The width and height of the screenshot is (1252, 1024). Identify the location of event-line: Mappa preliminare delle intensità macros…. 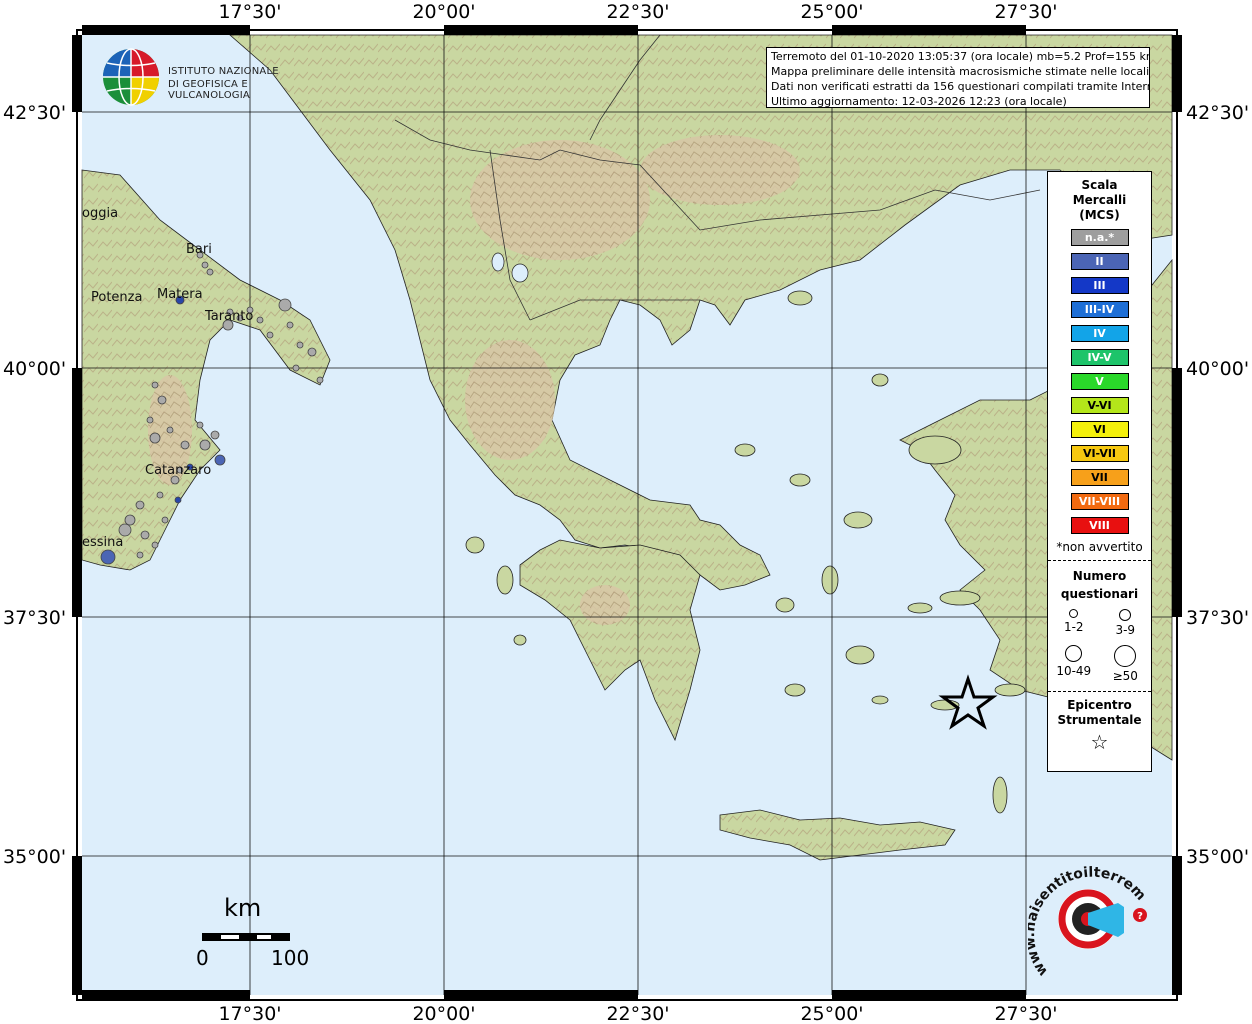
(960, 71).